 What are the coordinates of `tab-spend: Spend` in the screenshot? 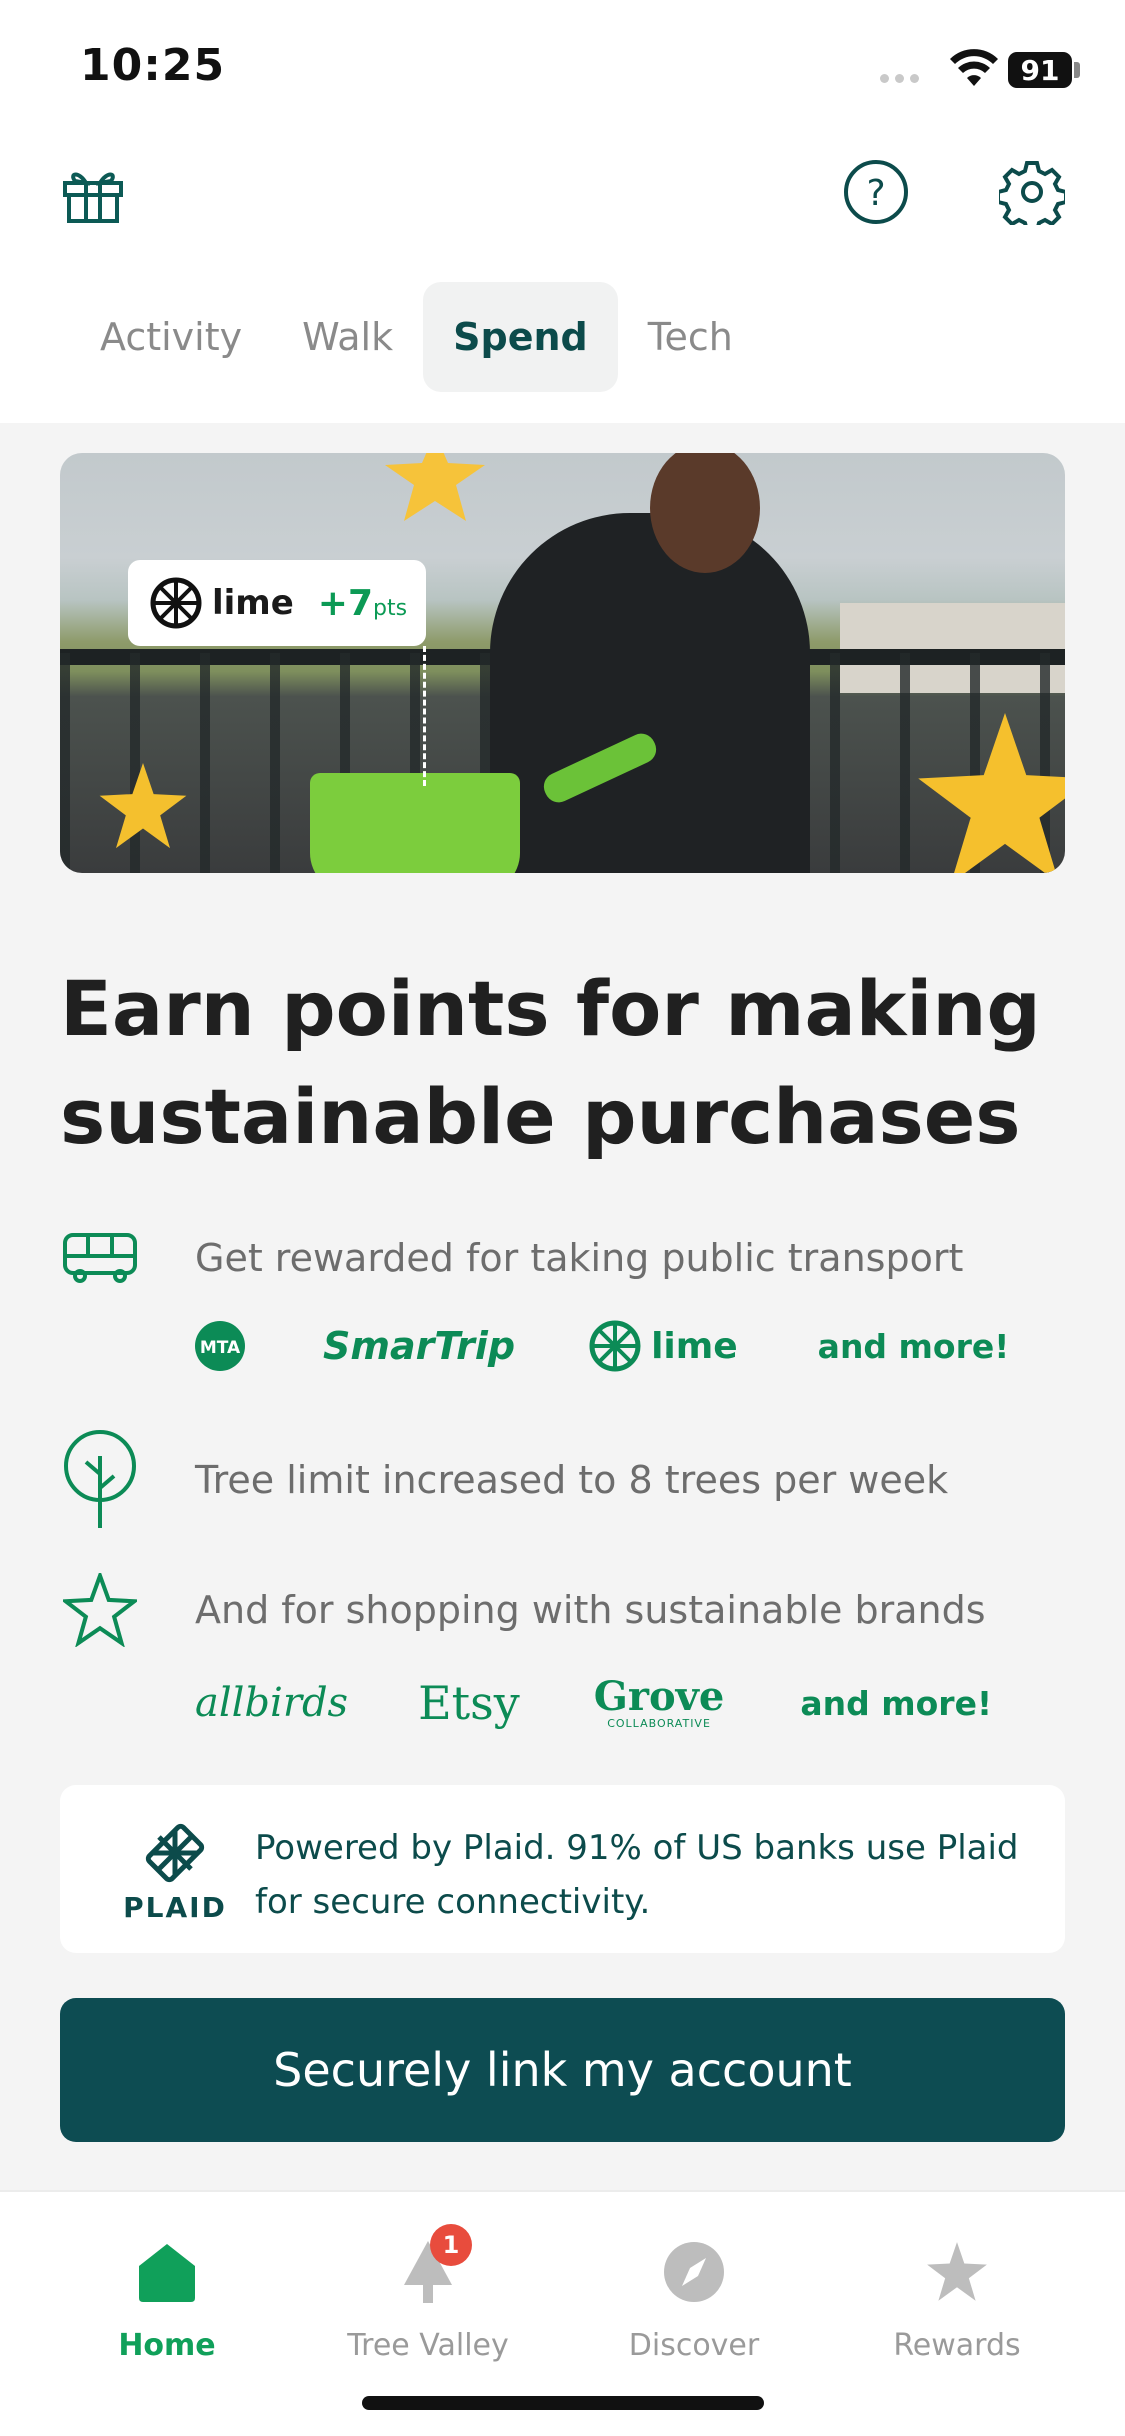 It's located at (520, 337).